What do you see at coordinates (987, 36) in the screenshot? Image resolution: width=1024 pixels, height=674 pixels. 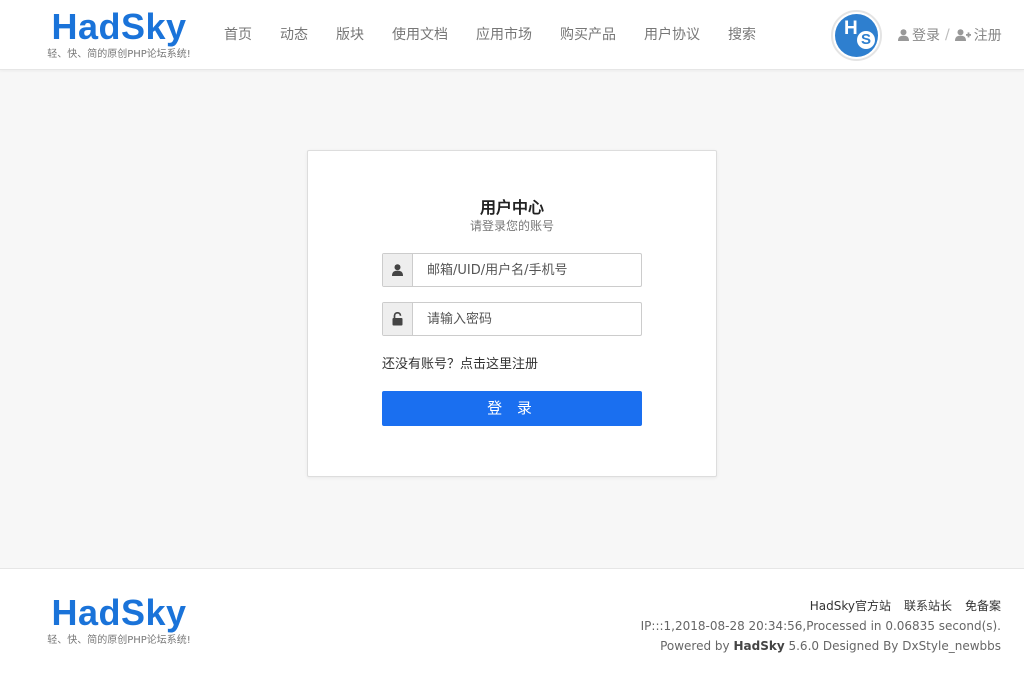 I see `register-link-label: 注册` at bounding box center [987, 36].